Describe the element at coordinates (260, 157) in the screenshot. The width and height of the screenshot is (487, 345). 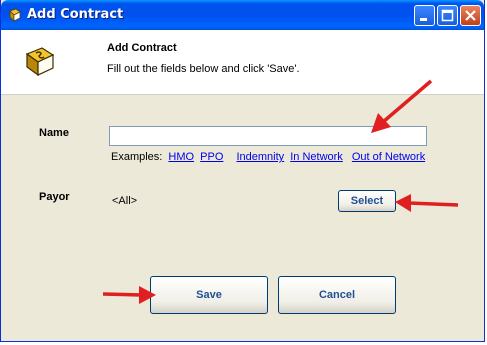
I see `example-link-indemnity: Indemnity` at that location.